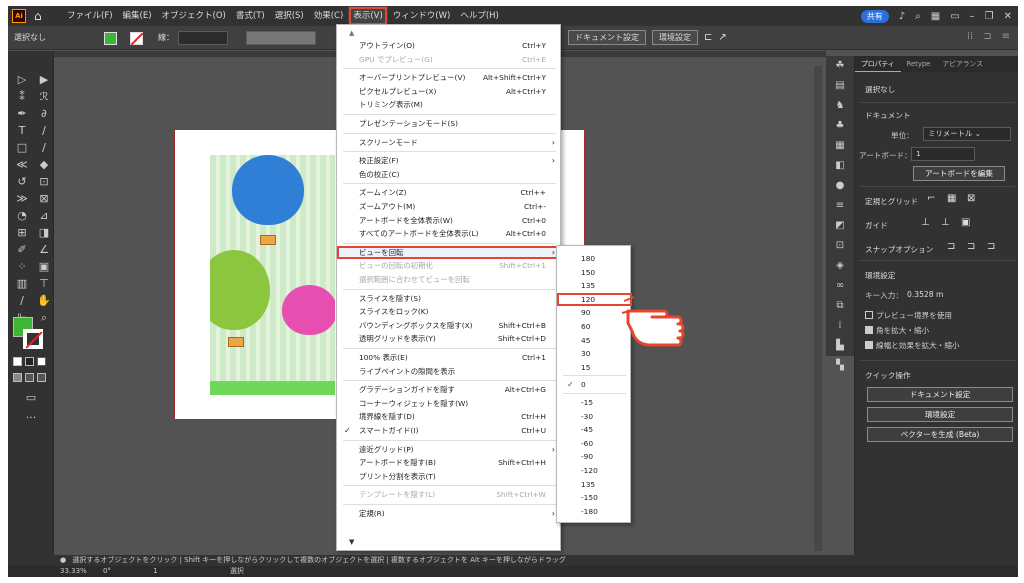 The image size is (1024, 583). Describe the element at coordinates (840, 146) in the screenshot. I see `swatches-icon: ▦` at that location.